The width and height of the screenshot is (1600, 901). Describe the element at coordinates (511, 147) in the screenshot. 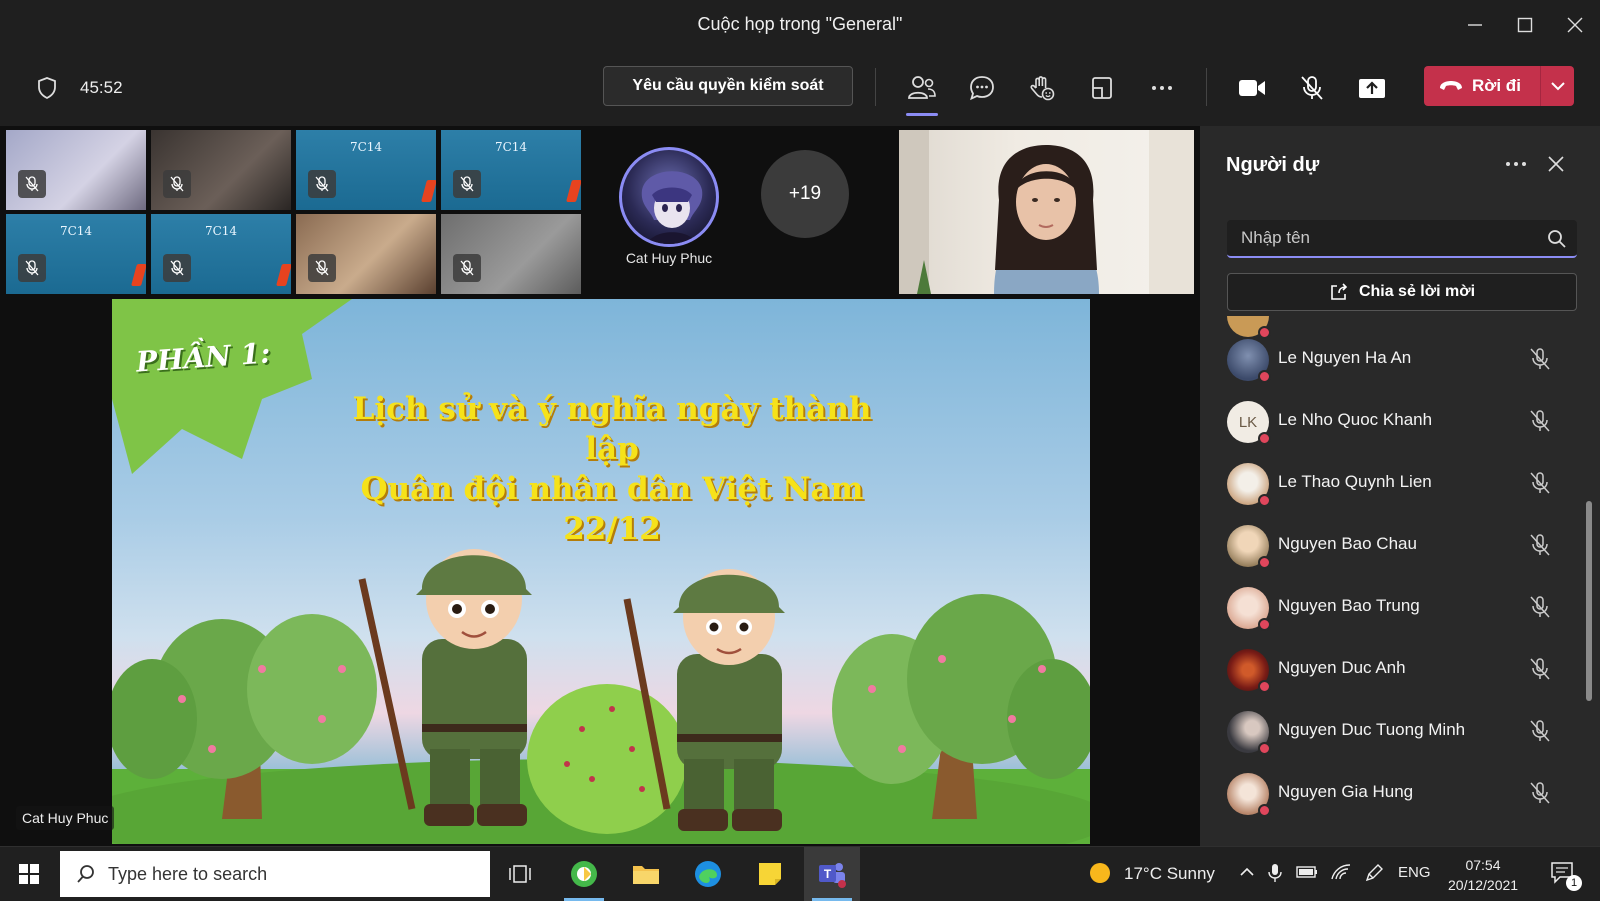

I see `thumb-caption: 7C14` at that location.